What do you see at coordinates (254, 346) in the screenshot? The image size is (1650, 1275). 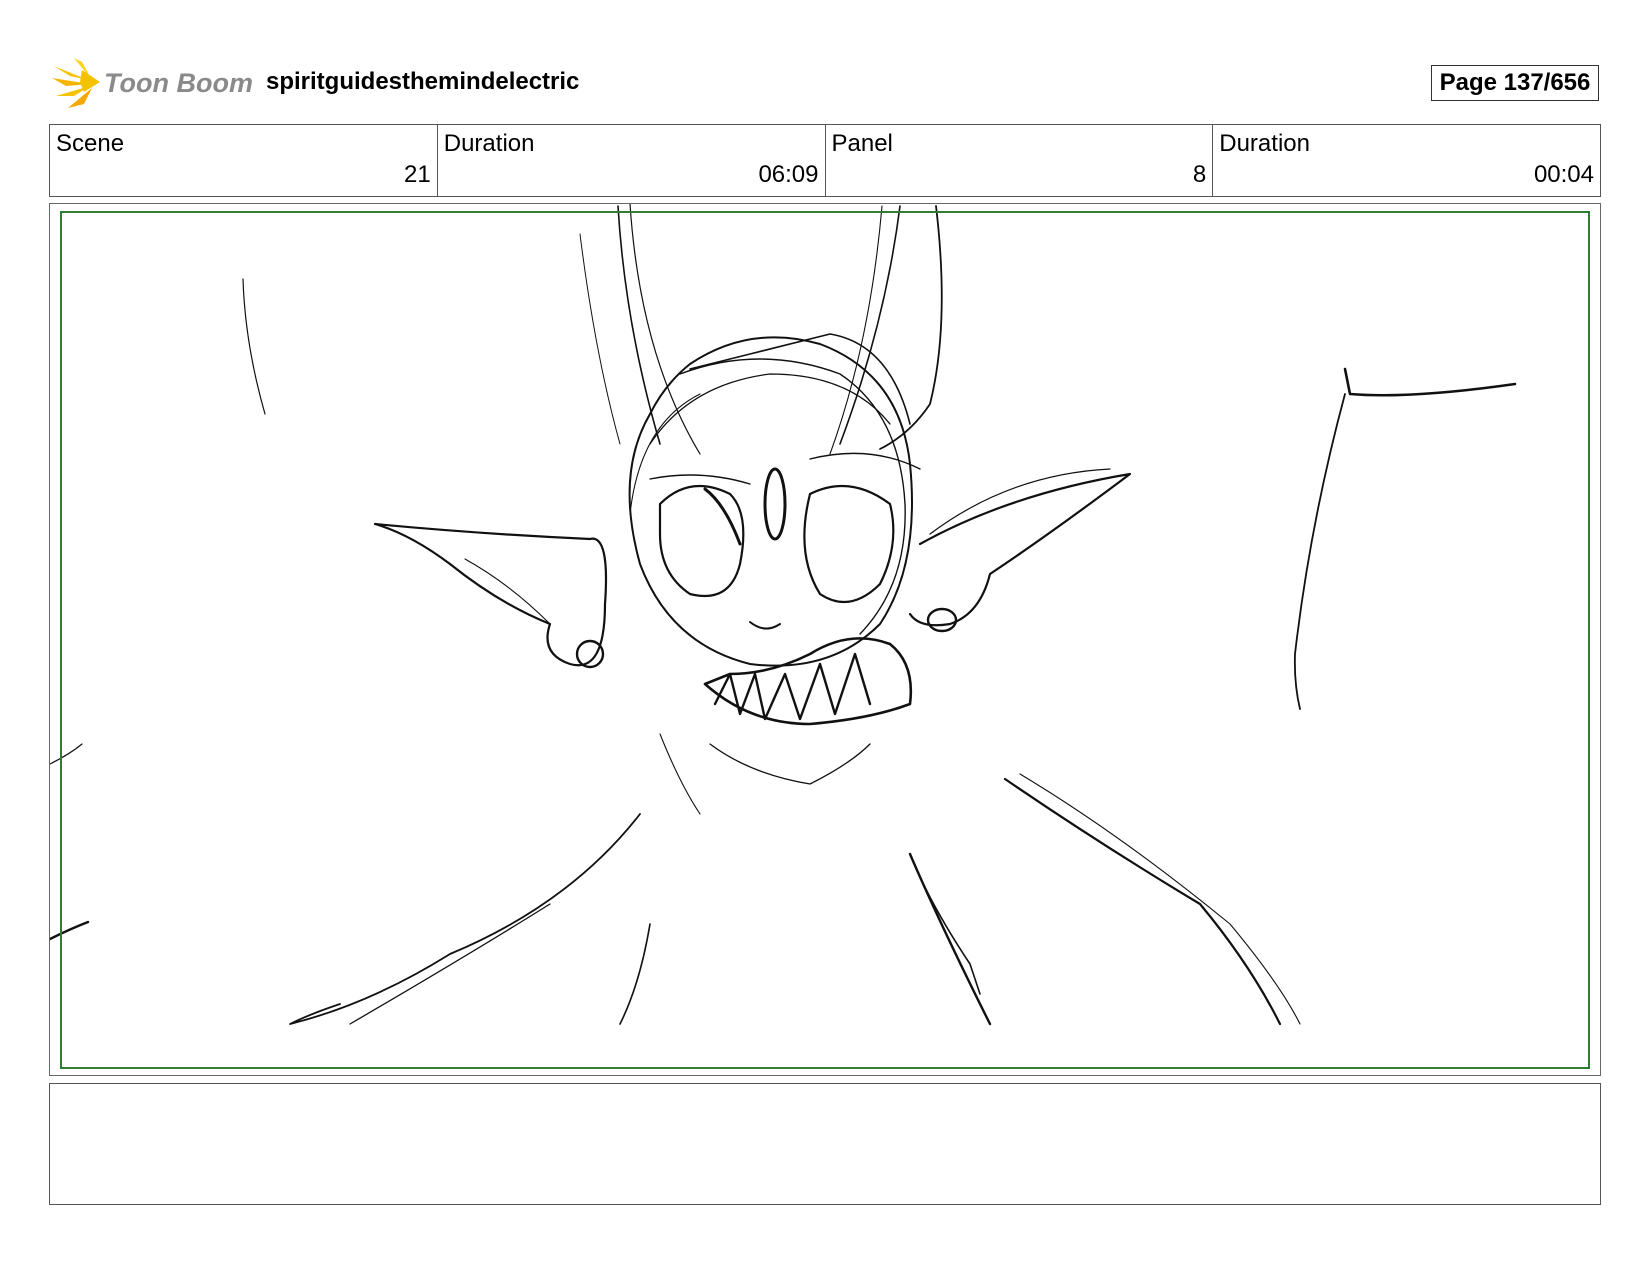 I see `background-line-left-top` at bounding box center [254, 346].